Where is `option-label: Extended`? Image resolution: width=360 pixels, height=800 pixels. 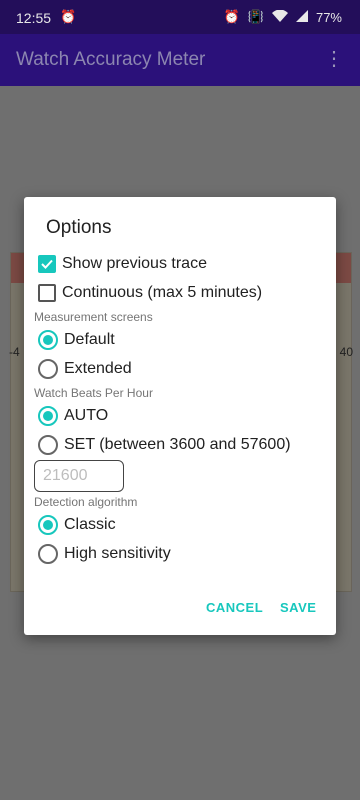
option-label: Extended is located at coordinates (98, 368).